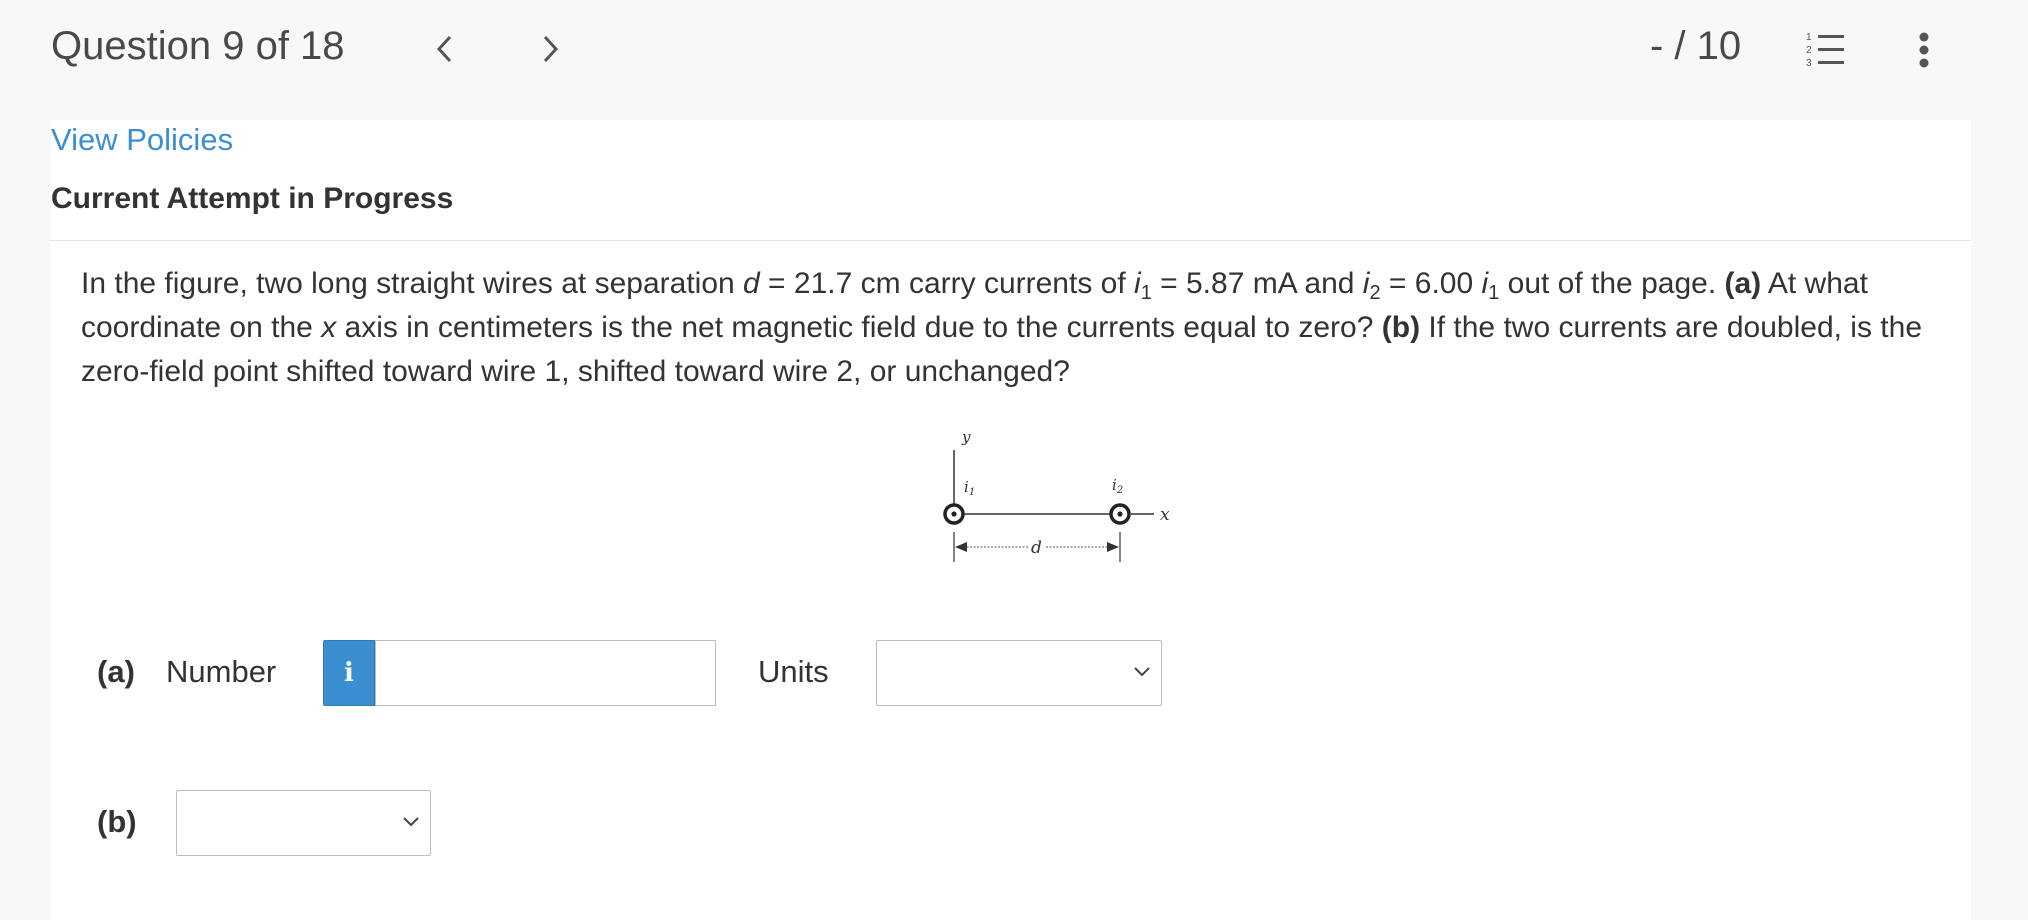 Image resolution: width=2028 pixels, height=920 pixels. What do you see at coordinates (1696, 46) in the screenshot?
I see `score-display: - / 10` at bounding box center [1696, 46].